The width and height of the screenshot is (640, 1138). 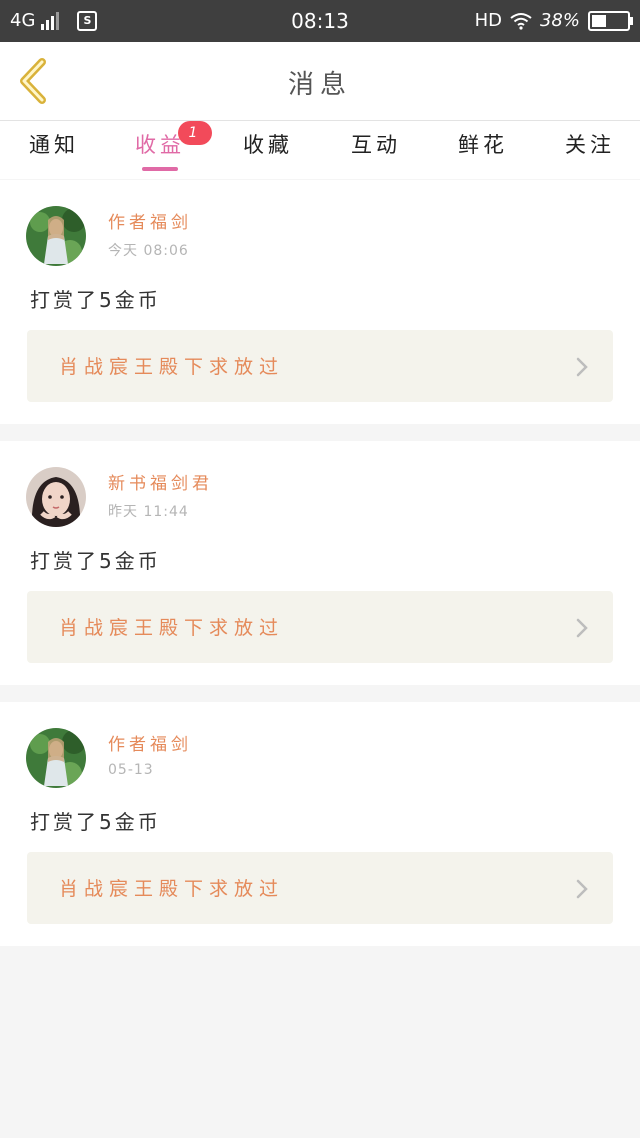 What do you see at coordinates (320, 21) in the screenshot?
I see `status-bar: 4G S 08:13 HD 38%` at bounding box center [320, 21].